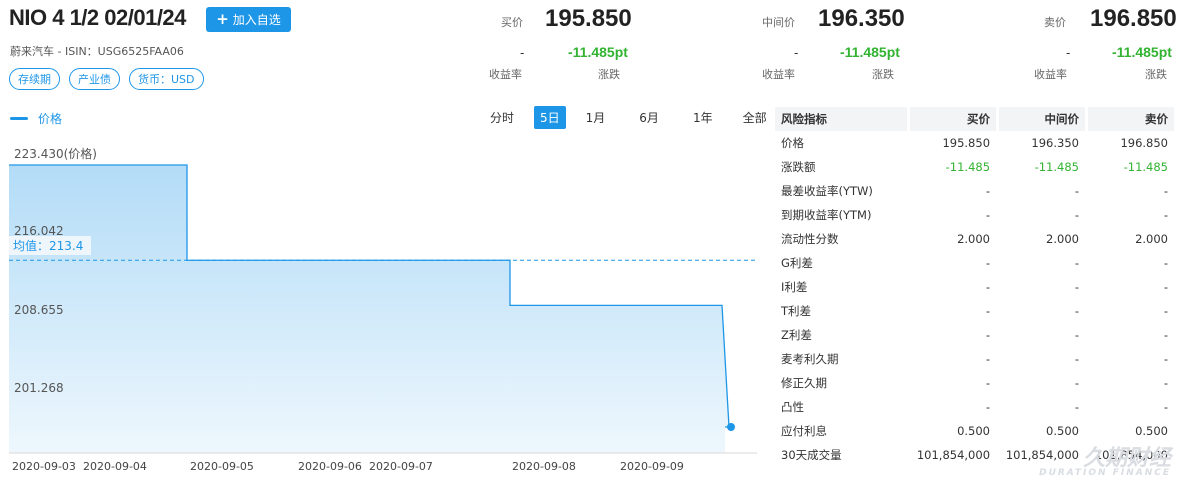  Describe the element at coordinates (50, 245) in the screenshot. I see `average-label: 均值：213.4` at that location.